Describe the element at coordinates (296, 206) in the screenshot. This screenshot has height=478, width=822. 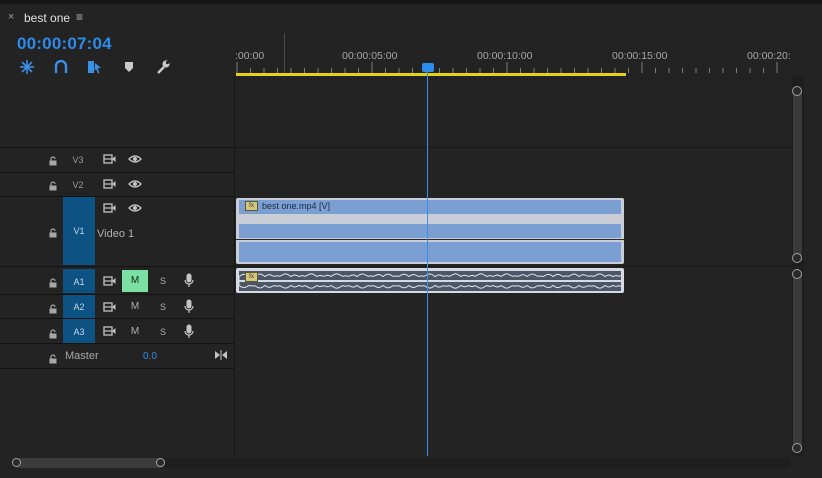
I see `video-clip-name: best one.mp4 [V]` at that location.